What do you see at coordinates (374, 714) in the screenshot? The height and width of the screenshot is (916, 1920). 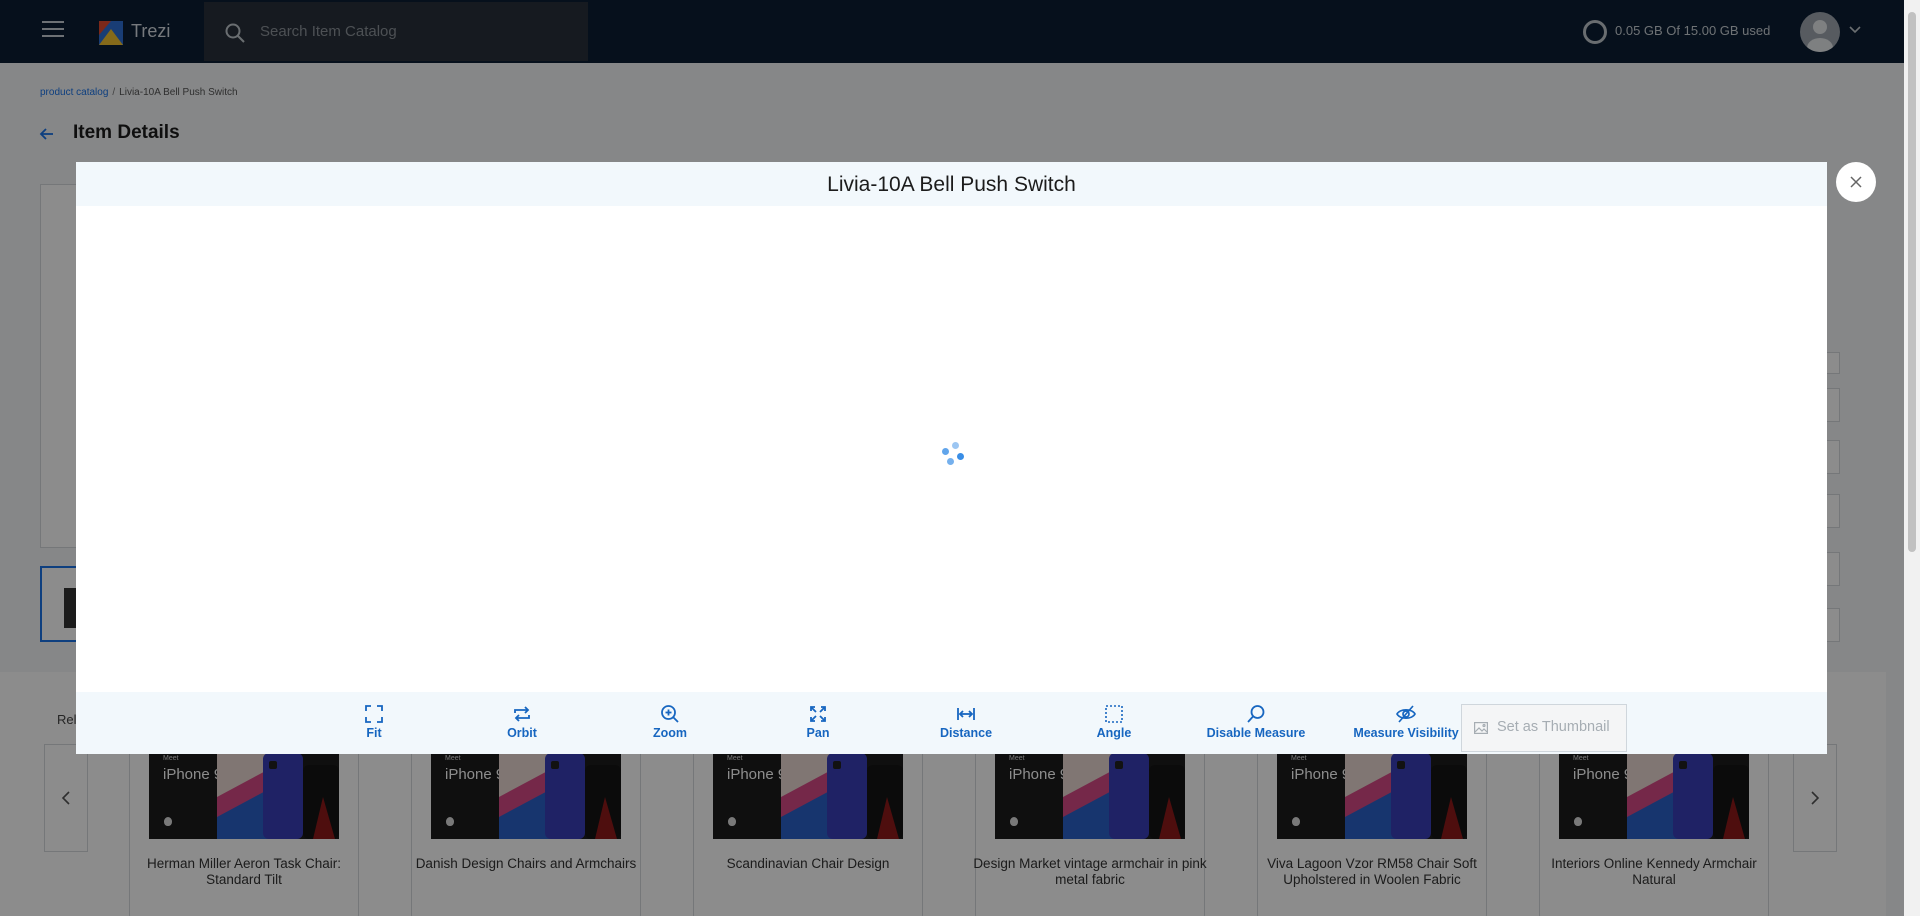 I see `fit-icon` at bounding box center [374, 714].